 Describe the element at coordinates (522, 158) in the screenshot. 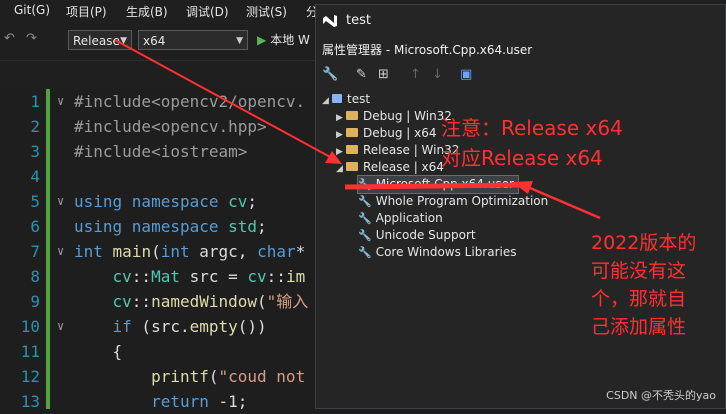

I see `annotation-note-line2: 对应Release x64` at that location.